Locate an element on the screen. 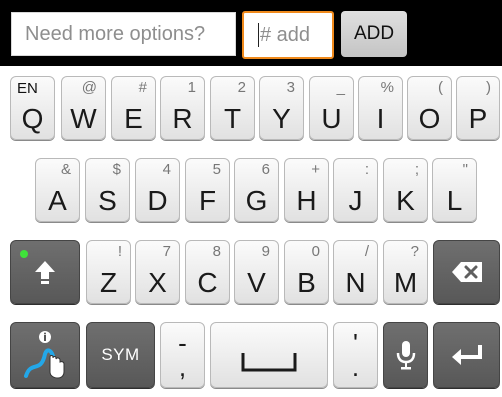 This screenshot has height=397, width=502. key-e-label: E is located at coordinates (133, 118).